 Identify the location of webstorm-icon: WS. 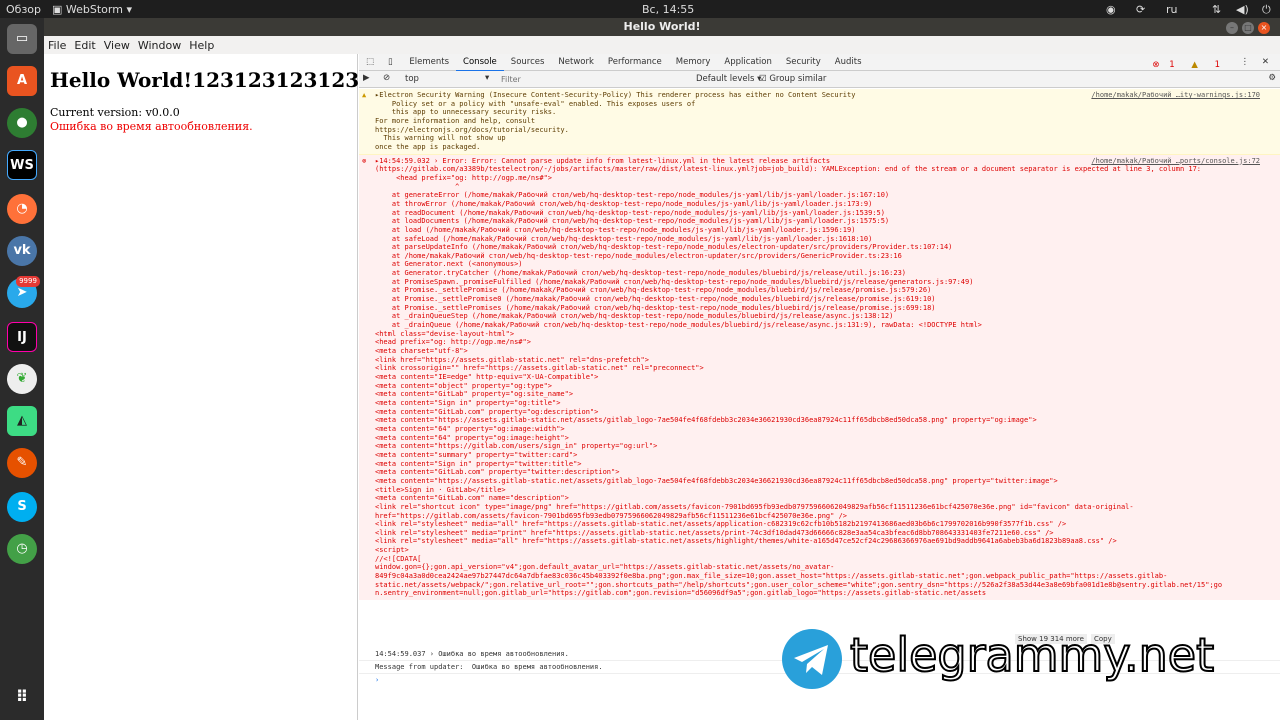
(22, 165).